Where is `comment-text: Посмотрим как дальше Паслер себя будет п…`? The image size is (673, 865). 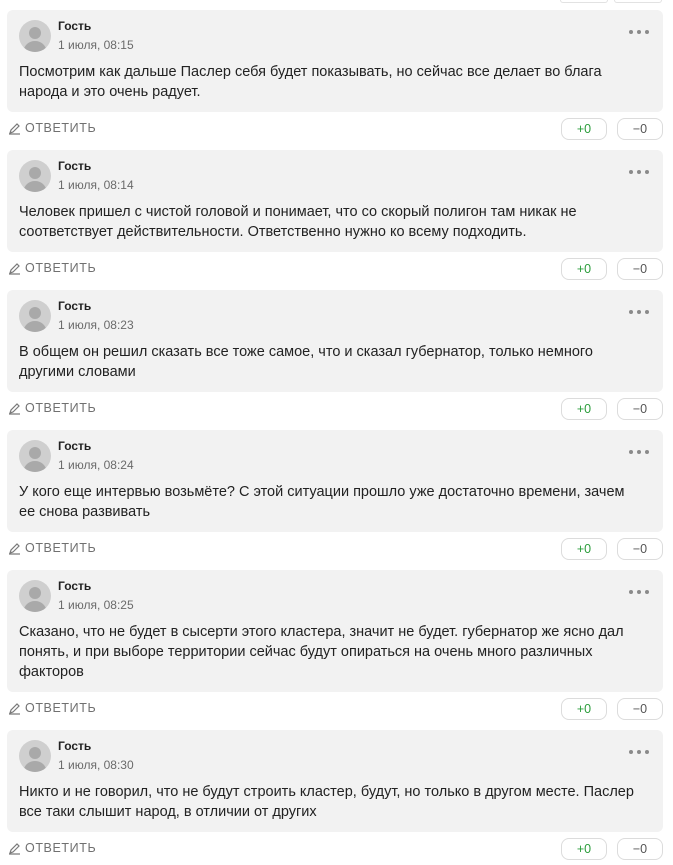 comment-text: Посмотрим как дальше Паслер себя будет п… is located at coordinates (310, 82).